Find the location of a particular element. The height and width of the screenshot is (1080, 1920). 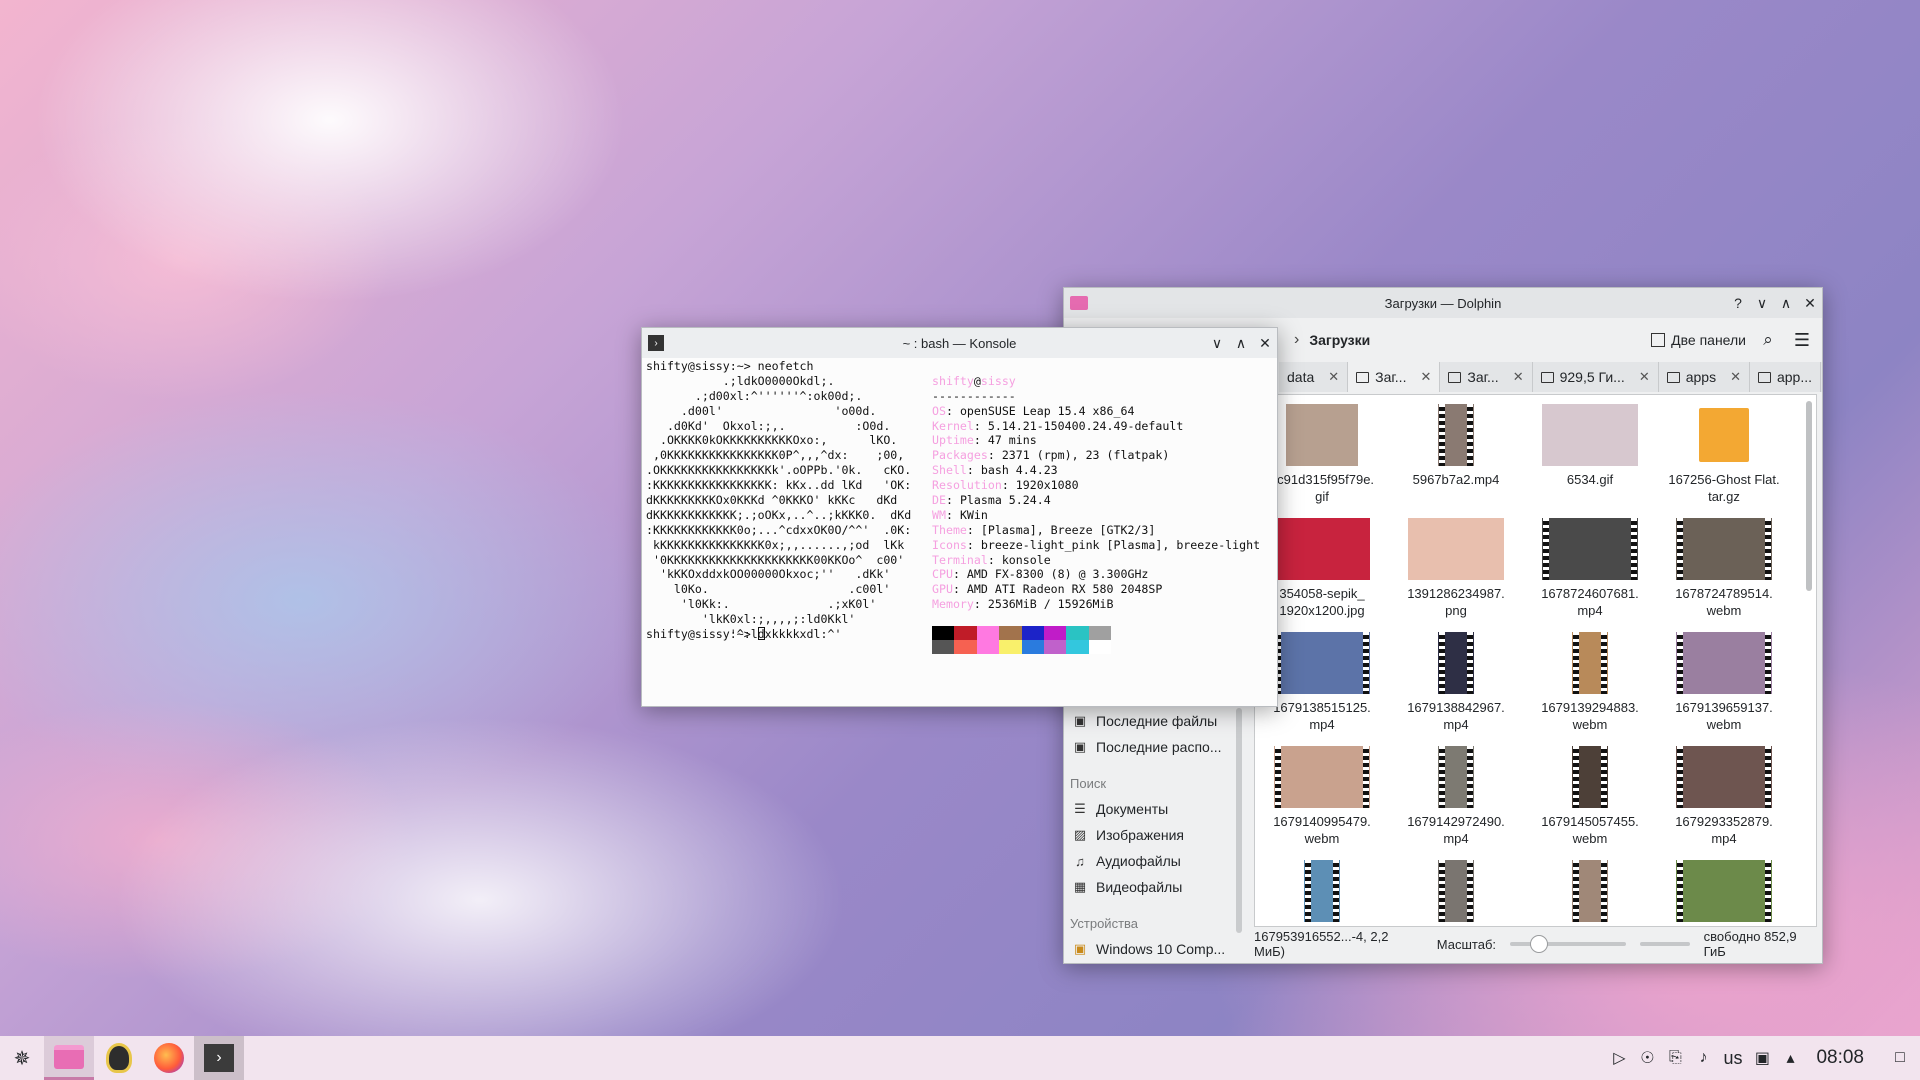

file-item: 6534.gif is located at coordinates (1590, 458).